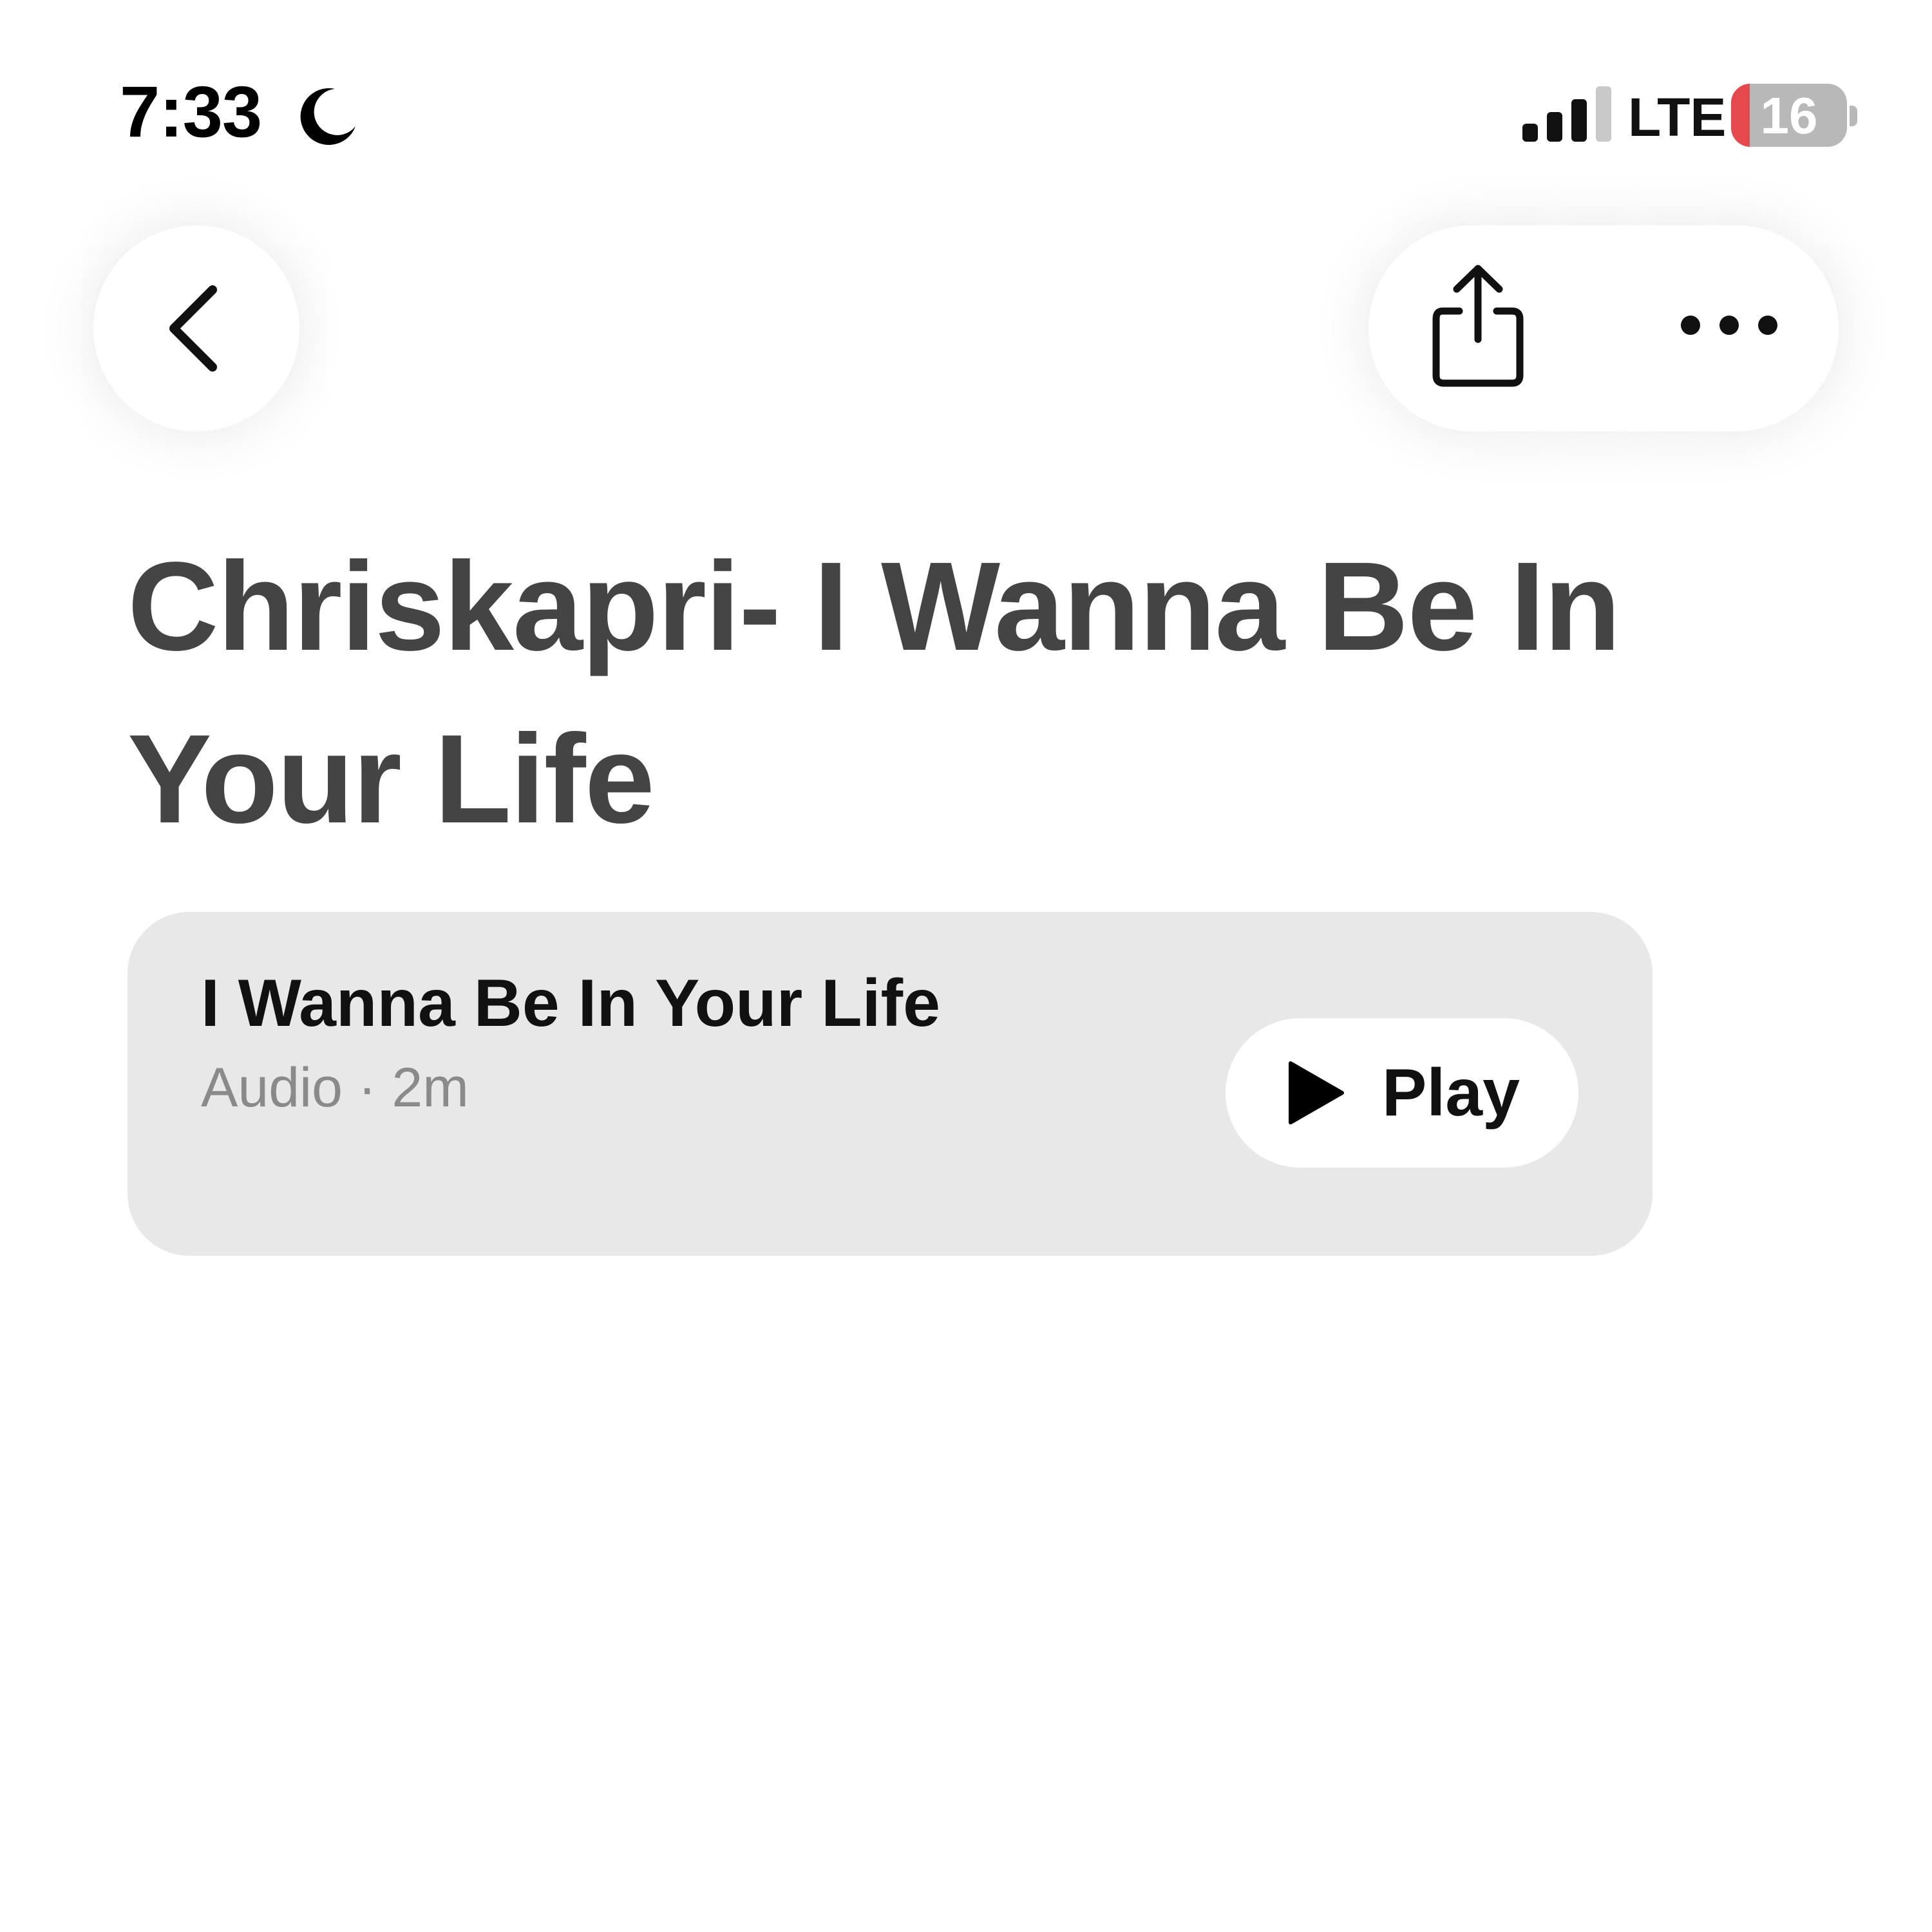  Describe the element at coordinates (335, 1088) in the screenshot. I see `audio-item-meta: Audio · 2m` at that location.